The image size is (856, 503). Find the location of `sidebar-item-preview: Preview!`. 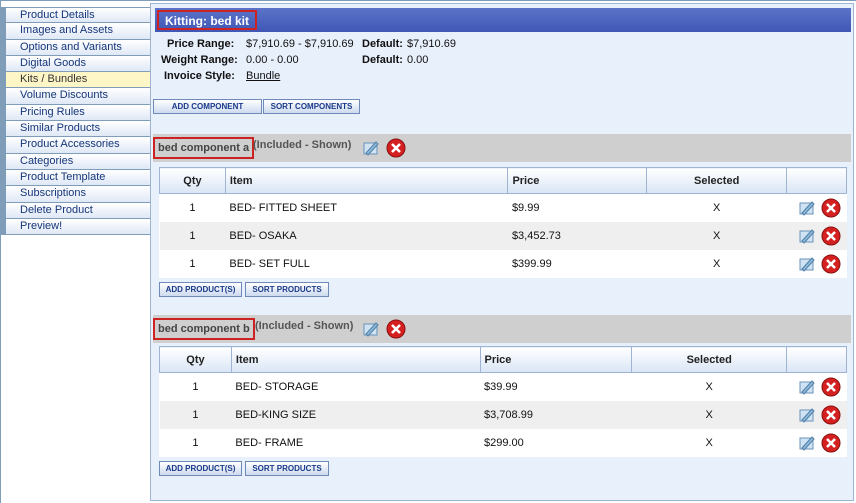

sidebar-item-preview: Preview! is located at coordinates (76, 227).